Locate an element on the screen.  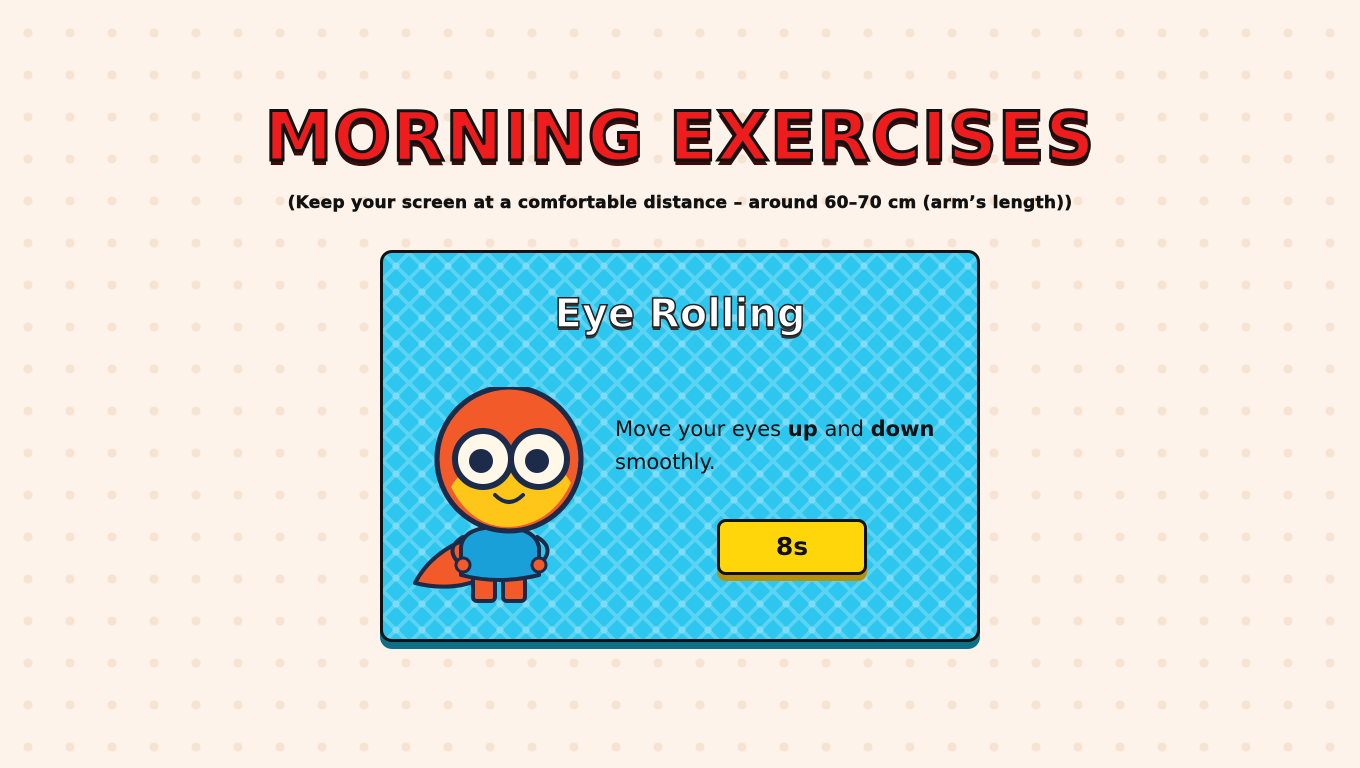
page-title: MORNING EXERCISES is located at coordinates (679, 137).